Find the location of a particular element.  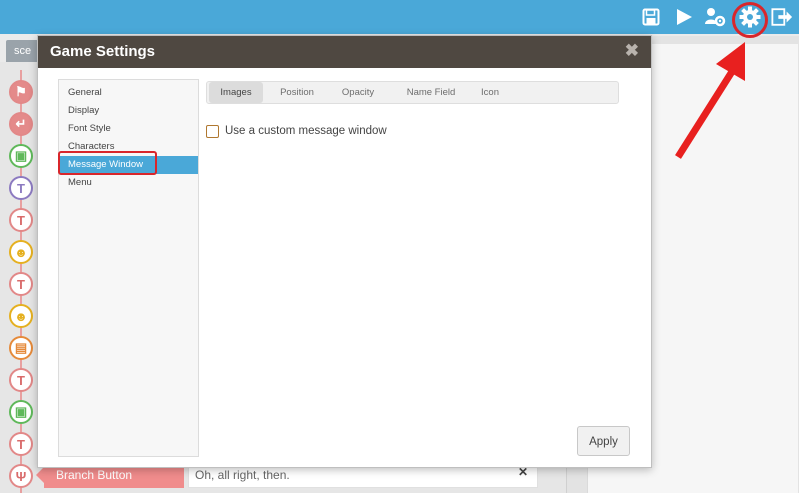

play-icon is located at coordinates (684, 17).